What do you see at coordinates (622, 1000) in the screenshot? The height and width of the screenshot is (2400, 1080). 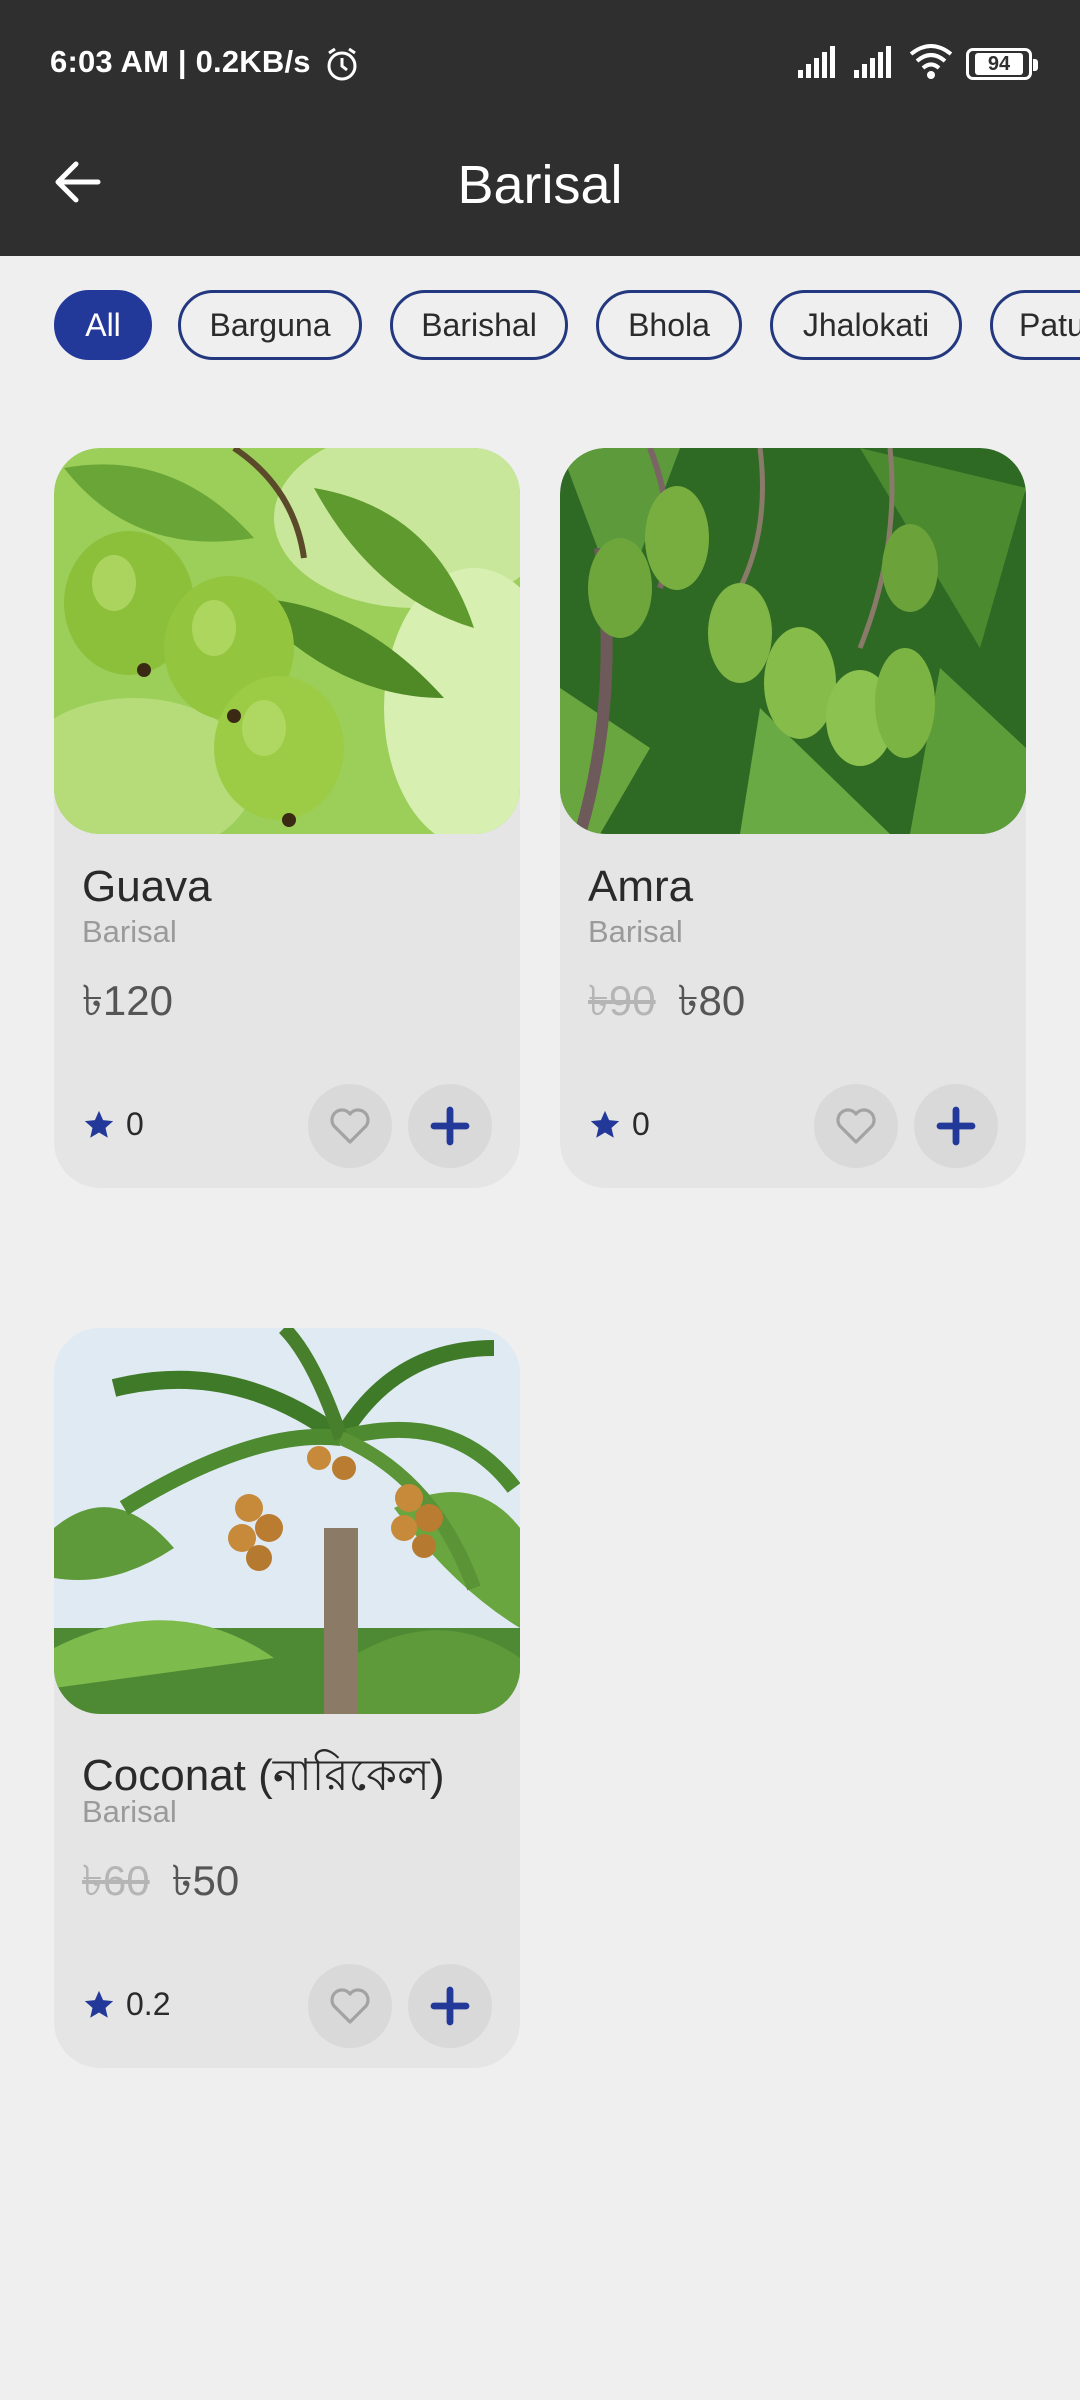 I see `original-price: ৳90` at bounding box center [622, 1000].